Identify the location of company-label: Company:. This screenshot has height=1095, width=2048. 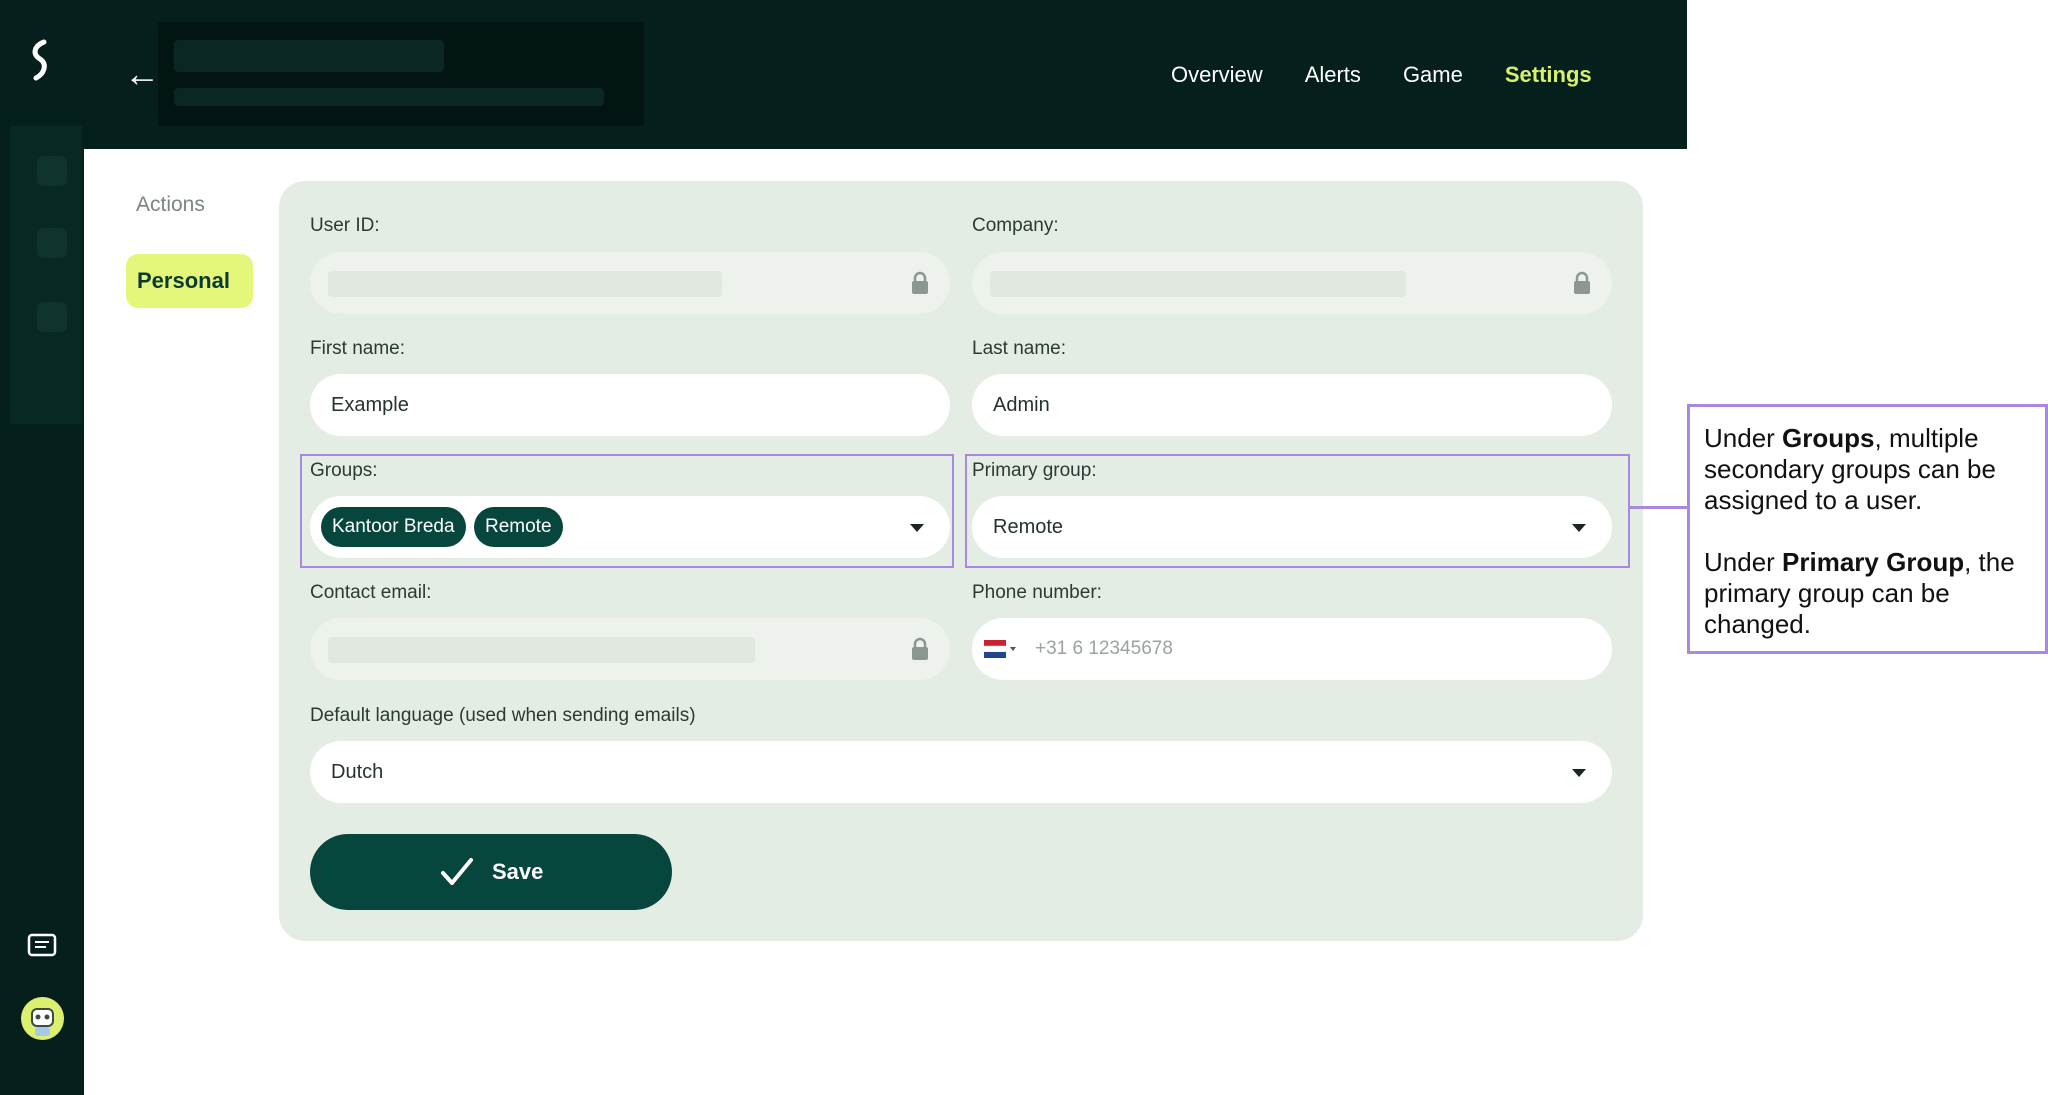
(1015, 225).